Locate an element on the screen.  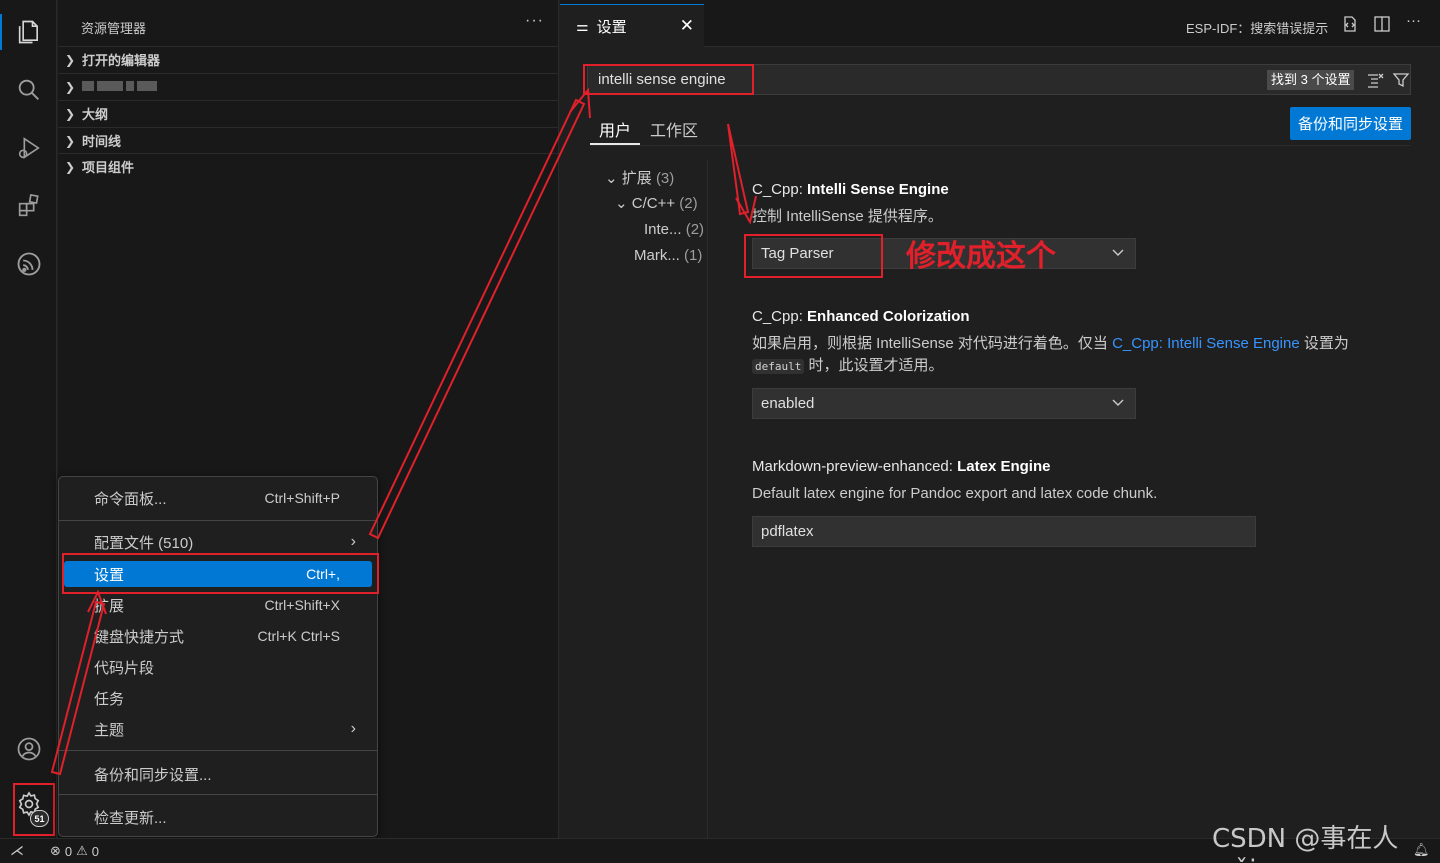
section-timeline: ❯ 时间线 is located at coordinates (308, 140).